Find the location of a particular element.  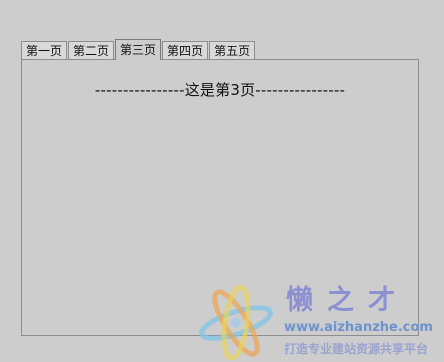

tab-page-4: 第四页 is located at coordinates (185, 50).